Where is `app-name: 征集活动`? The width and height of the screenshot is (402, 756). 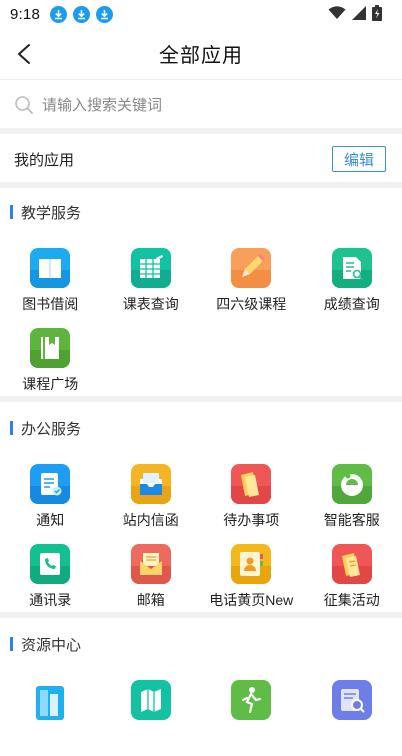
app-name: 征集活动 is located at coordinates (352, 600).